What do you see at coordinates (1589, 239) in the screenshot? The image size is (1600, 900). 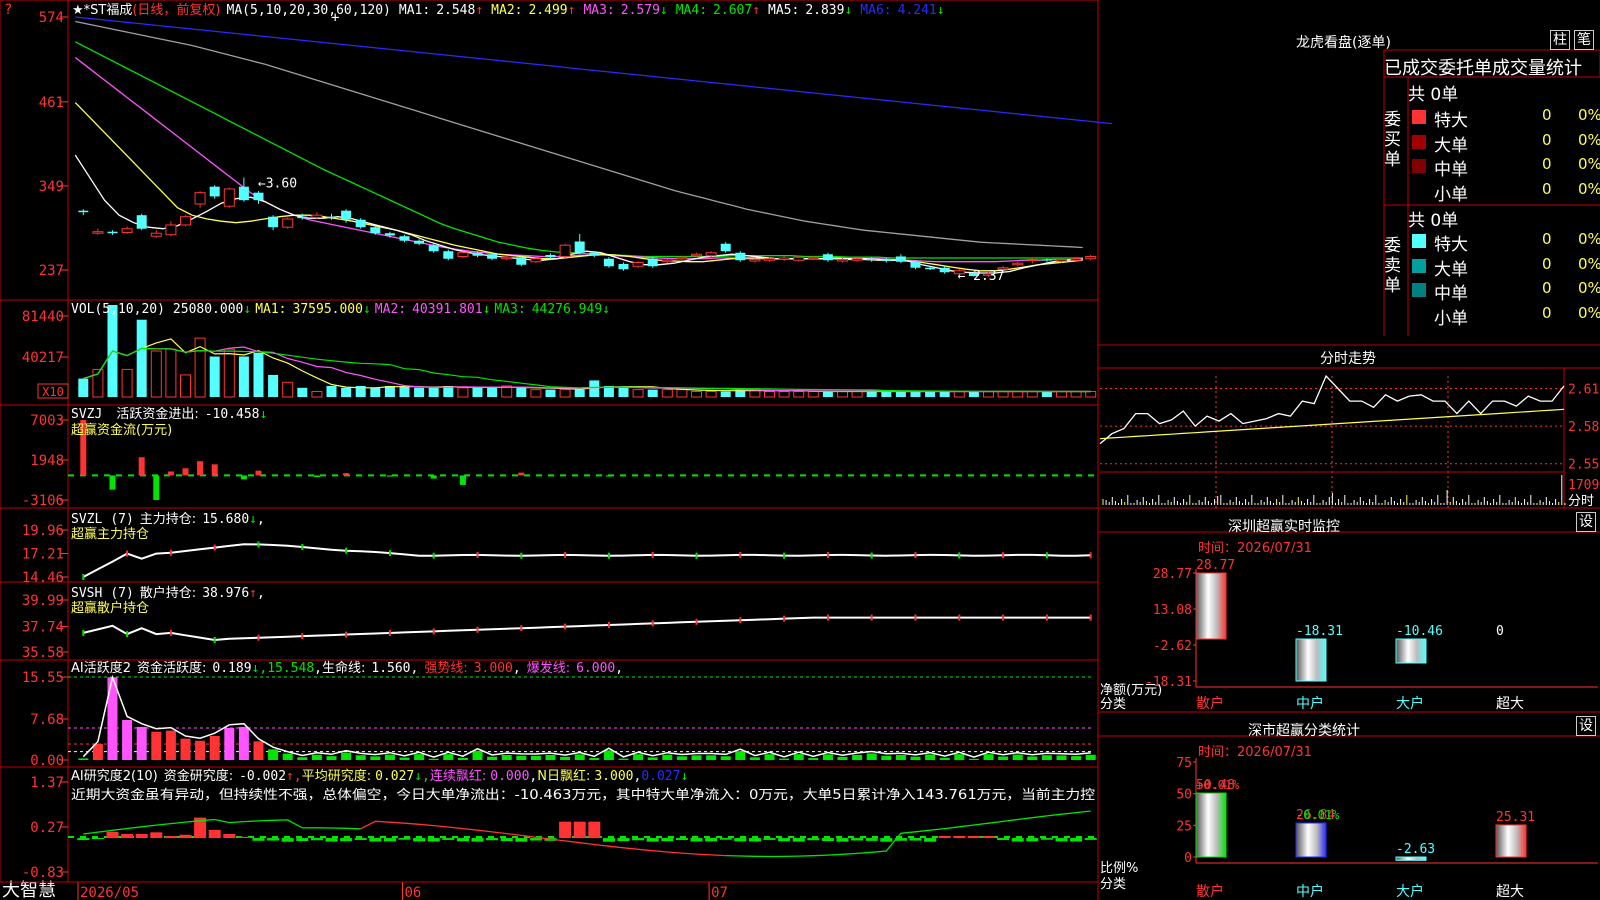 I see `sell-size-pct: 0%` at bounding box center [1589, 239].